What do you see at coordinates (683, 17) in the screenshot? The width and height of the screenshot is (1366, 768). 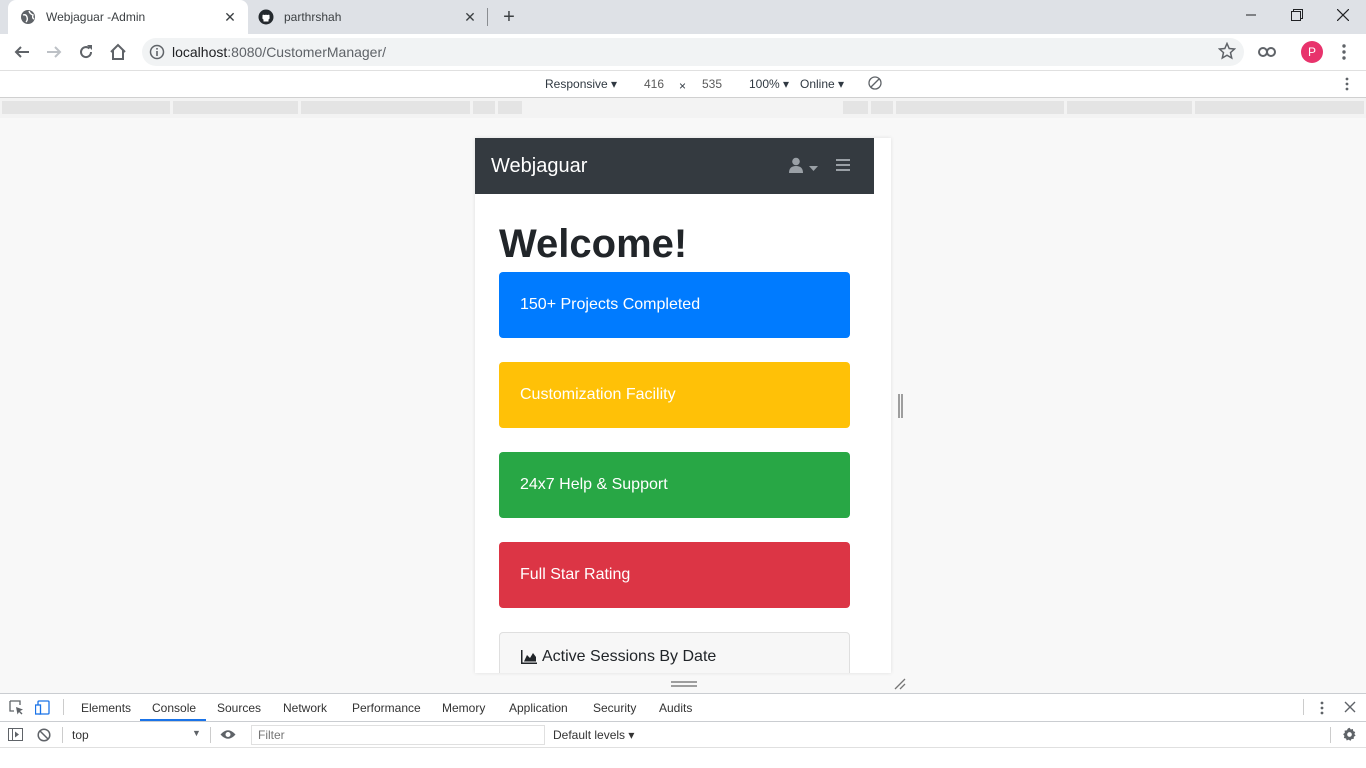 I see `tab-strip: Webjaguar -Admin ✕ parthrshah ✕ +` at bounding box center [683, 17].